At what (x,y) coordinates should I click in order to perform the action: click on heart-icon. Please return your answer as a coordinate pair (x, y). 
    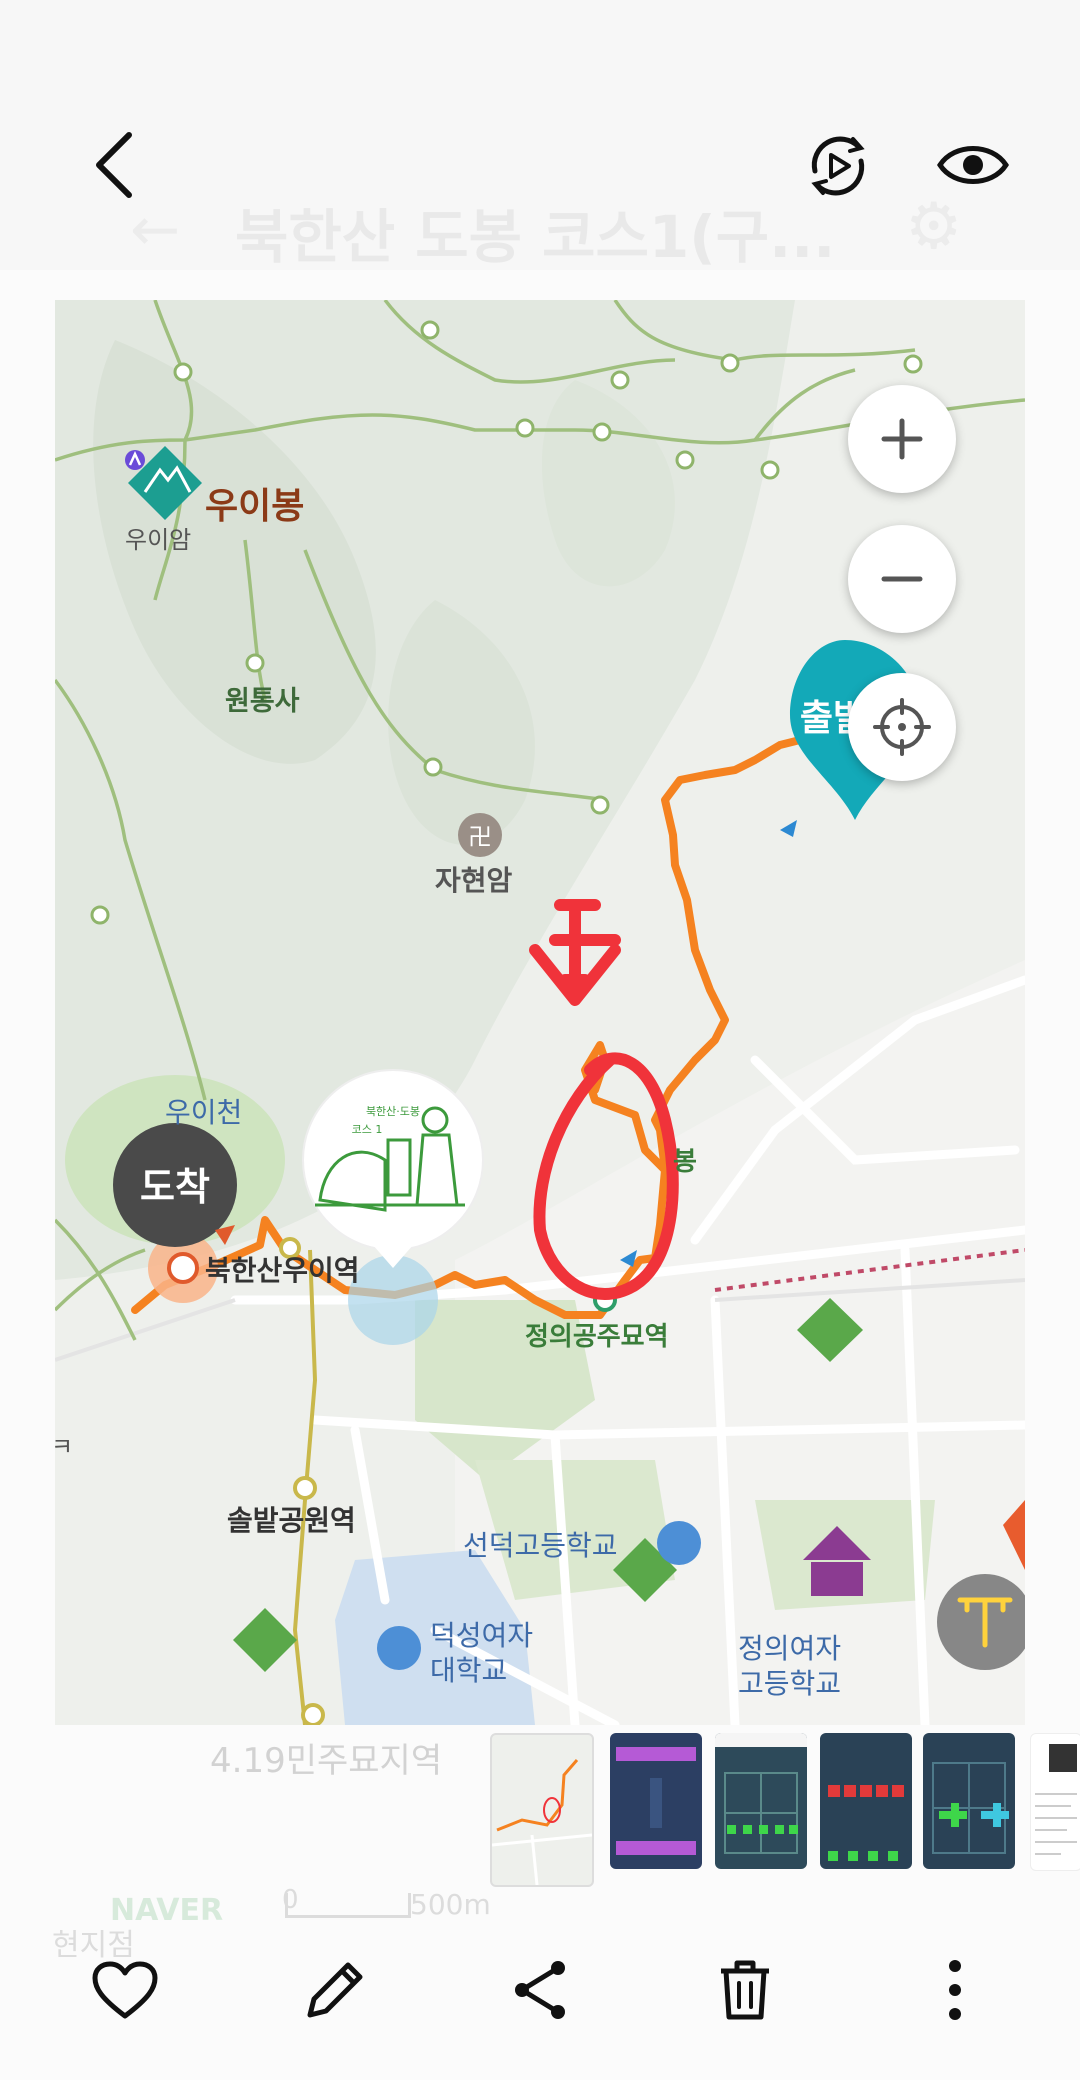
    Looking at the image, I should click on (125, 1990).